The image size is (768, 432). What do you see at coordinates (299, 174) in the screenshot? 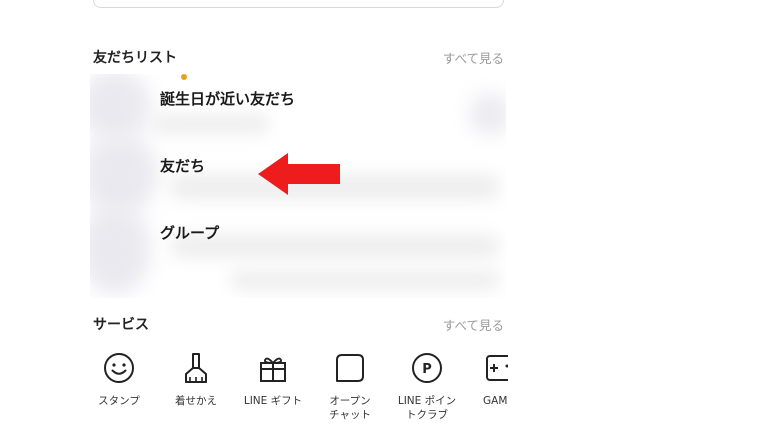
I see `red-arrow-annotation` at bounding box center [299, 174].